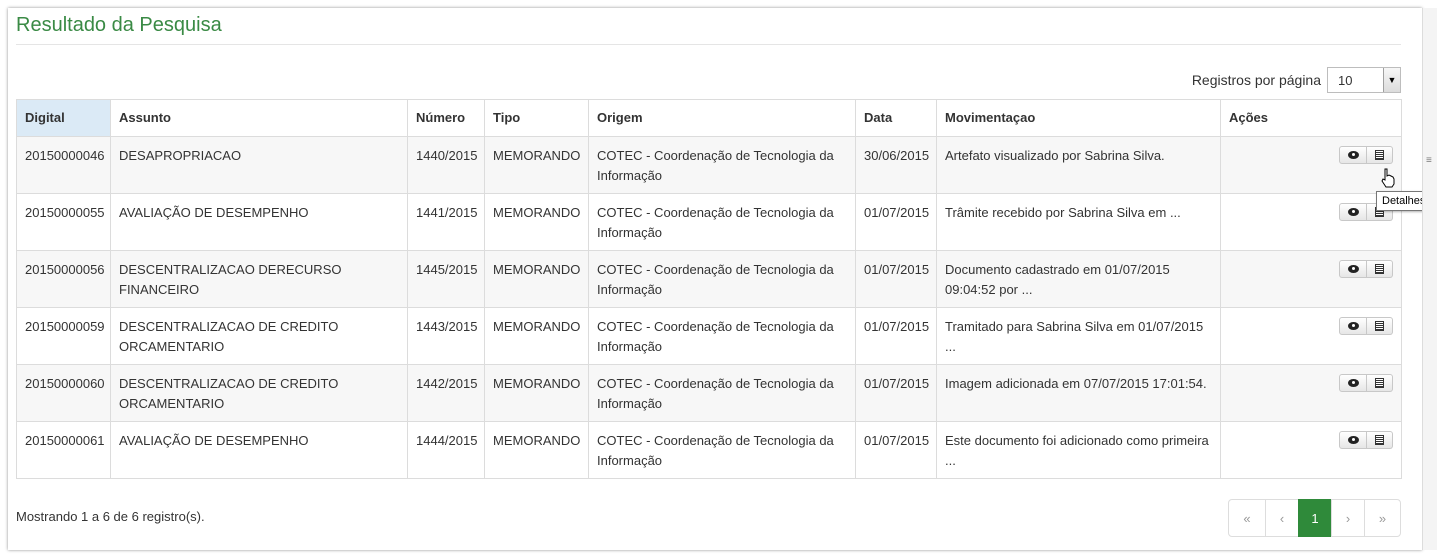  What do you see at coordinates (708, 44) in the screenshot?
I see `title-divider` at bounding box center [708, 44].